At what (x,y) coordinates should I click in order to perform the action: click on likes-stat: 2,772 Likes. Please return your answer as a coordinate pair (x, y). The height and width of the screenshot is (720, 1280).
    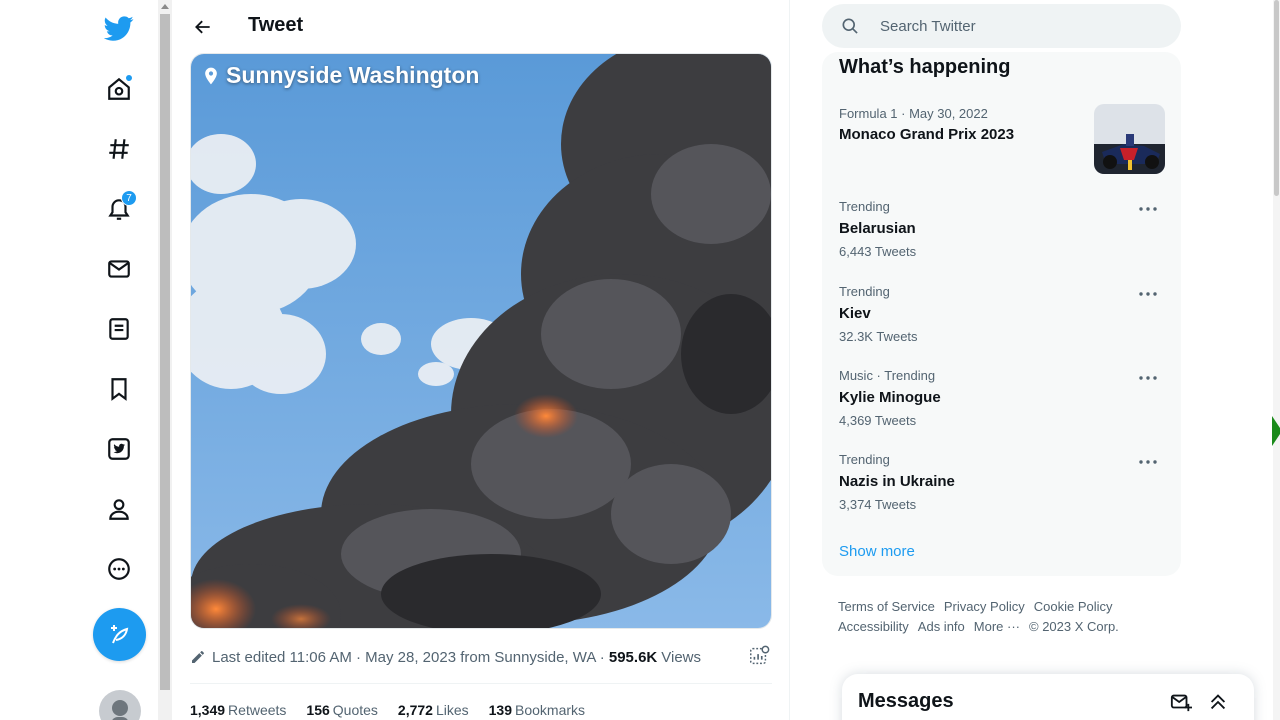
    Looking at the image, I should click on (433, 710).